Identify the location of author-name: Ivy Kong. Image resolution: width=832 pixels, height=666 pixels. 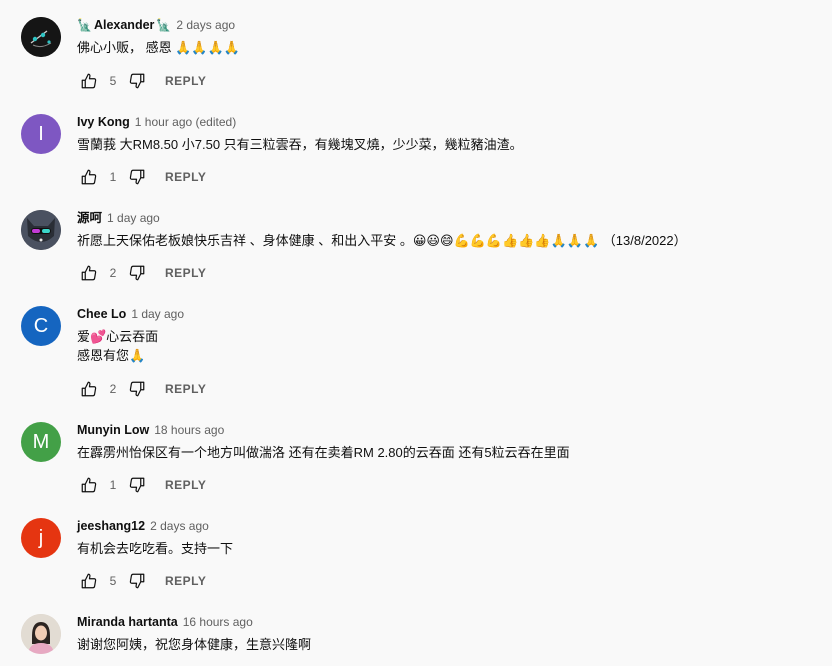
(103, 122).